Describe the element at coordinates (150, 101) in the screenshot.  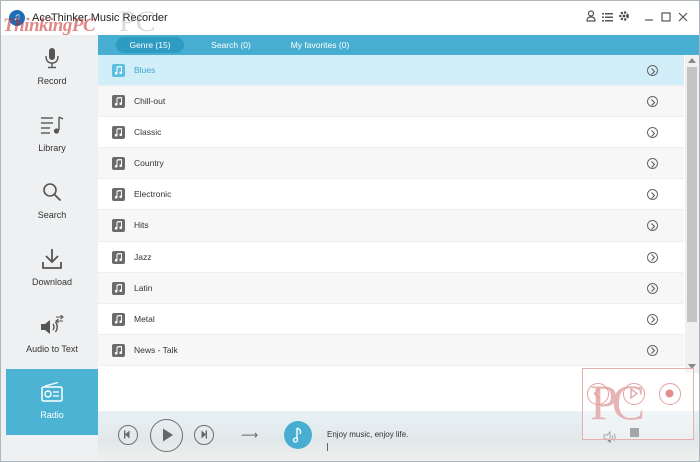
I see `genre-name: Chill-out` at that location.